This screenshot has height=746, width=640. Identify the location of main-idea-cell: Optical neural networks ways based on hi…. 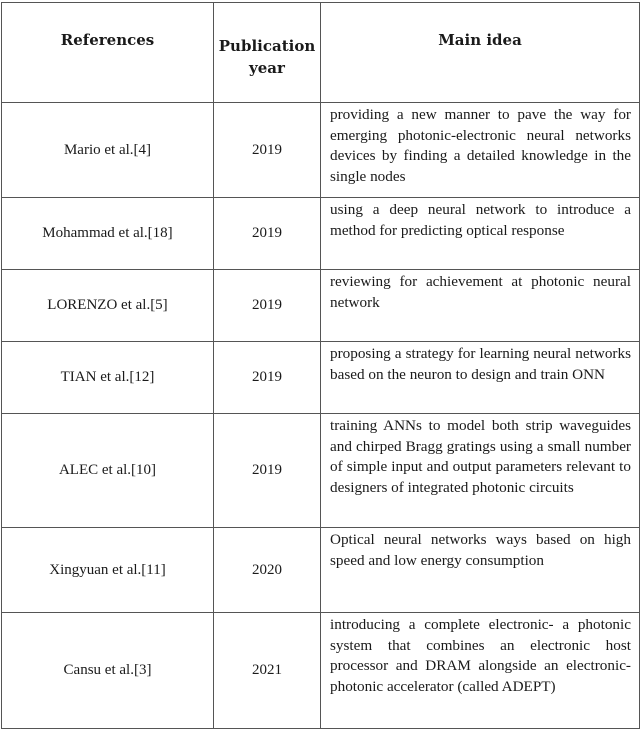
(480, 570).